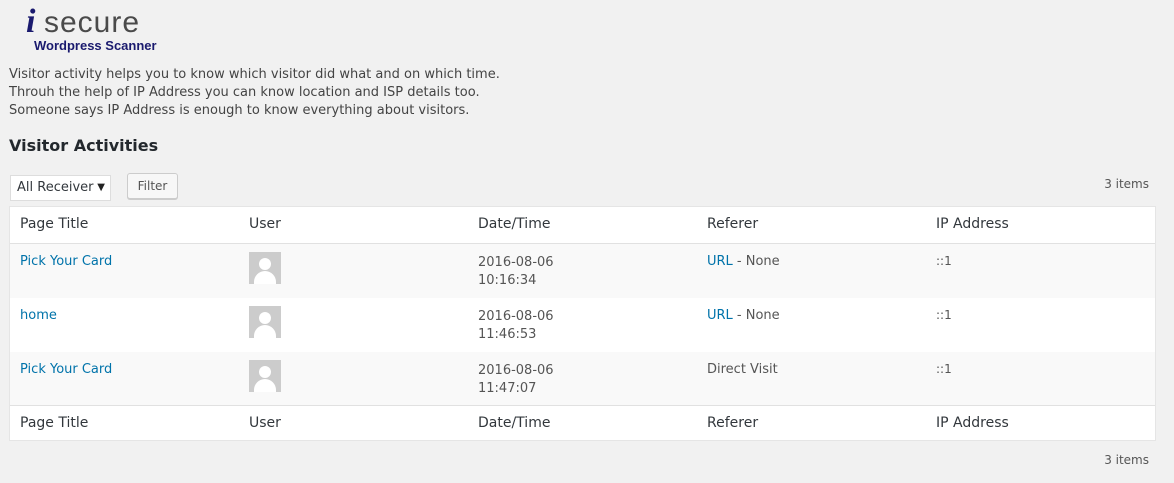 The image size is (1174, 483). I want to click on column-header-ip-address: IP Address, so click(972, 224).